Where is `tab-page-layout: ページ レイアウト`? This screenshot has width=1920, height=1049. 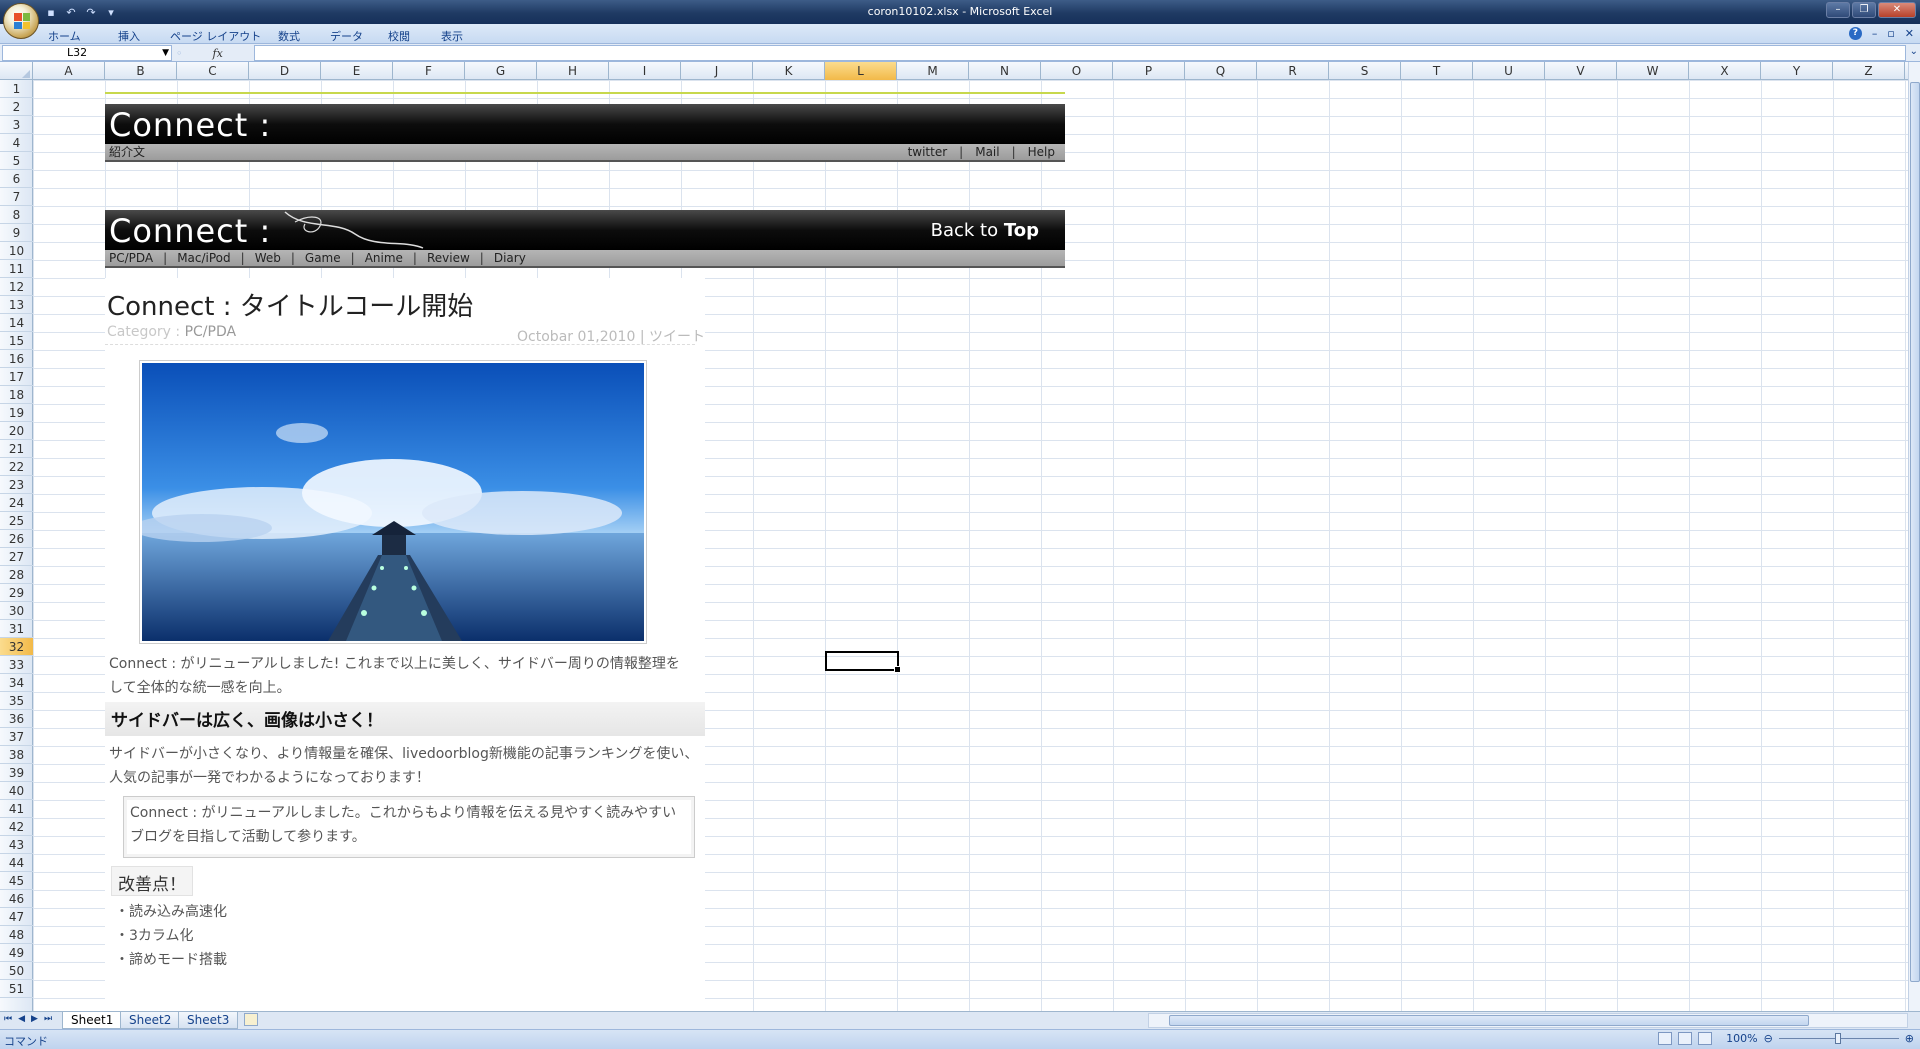
tab-page-layout: ページ レイアウト is located at coordinates (215, 36).